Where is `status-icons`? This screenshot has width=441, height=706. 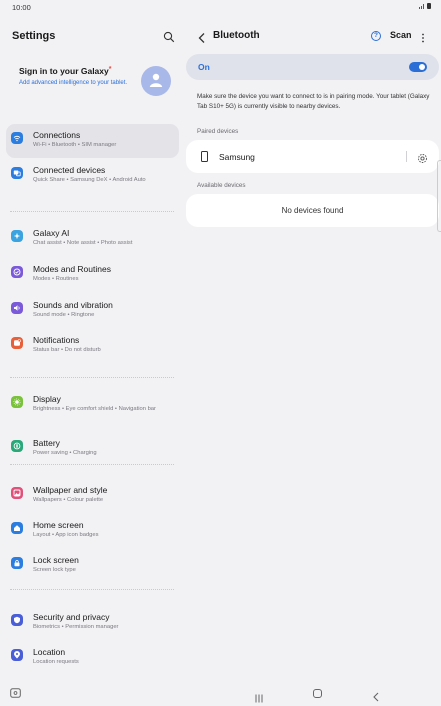 status-icons is located at coordinates (424, 6).